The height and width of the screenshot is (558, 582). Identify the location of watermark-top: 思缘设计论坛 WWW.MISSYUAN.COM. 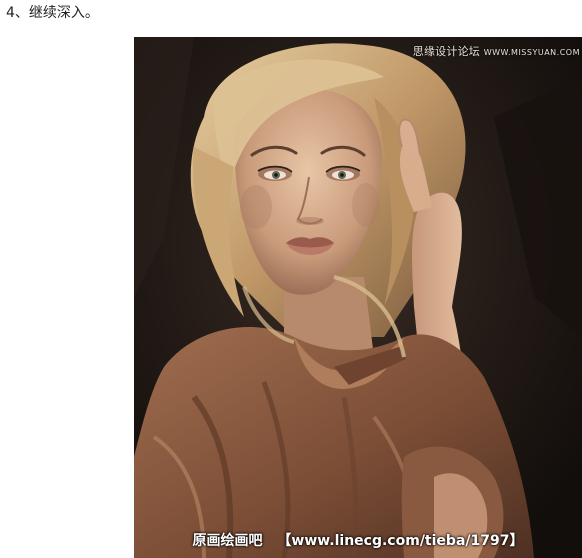
(496, 52).